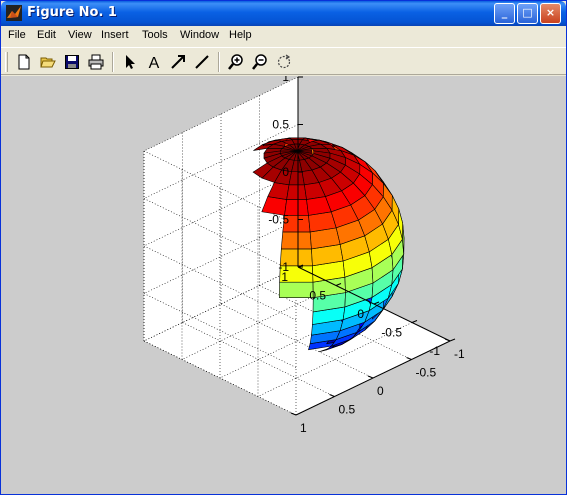 The height and width of the screenshot is (495, 567). I want to click on y-tick-label: 0, so click(360, 314).